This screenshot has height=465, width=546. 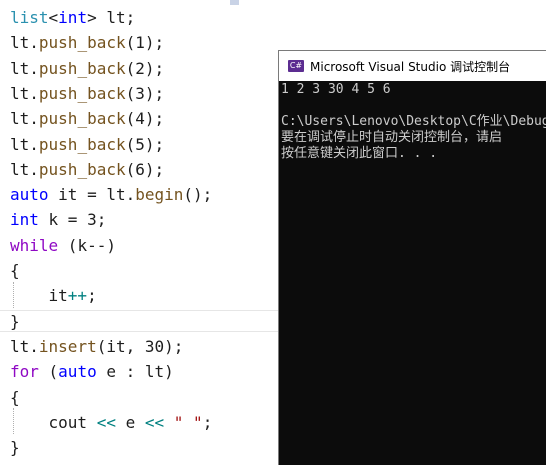 I want to click on code-token: for, so click(x=24, y=372).